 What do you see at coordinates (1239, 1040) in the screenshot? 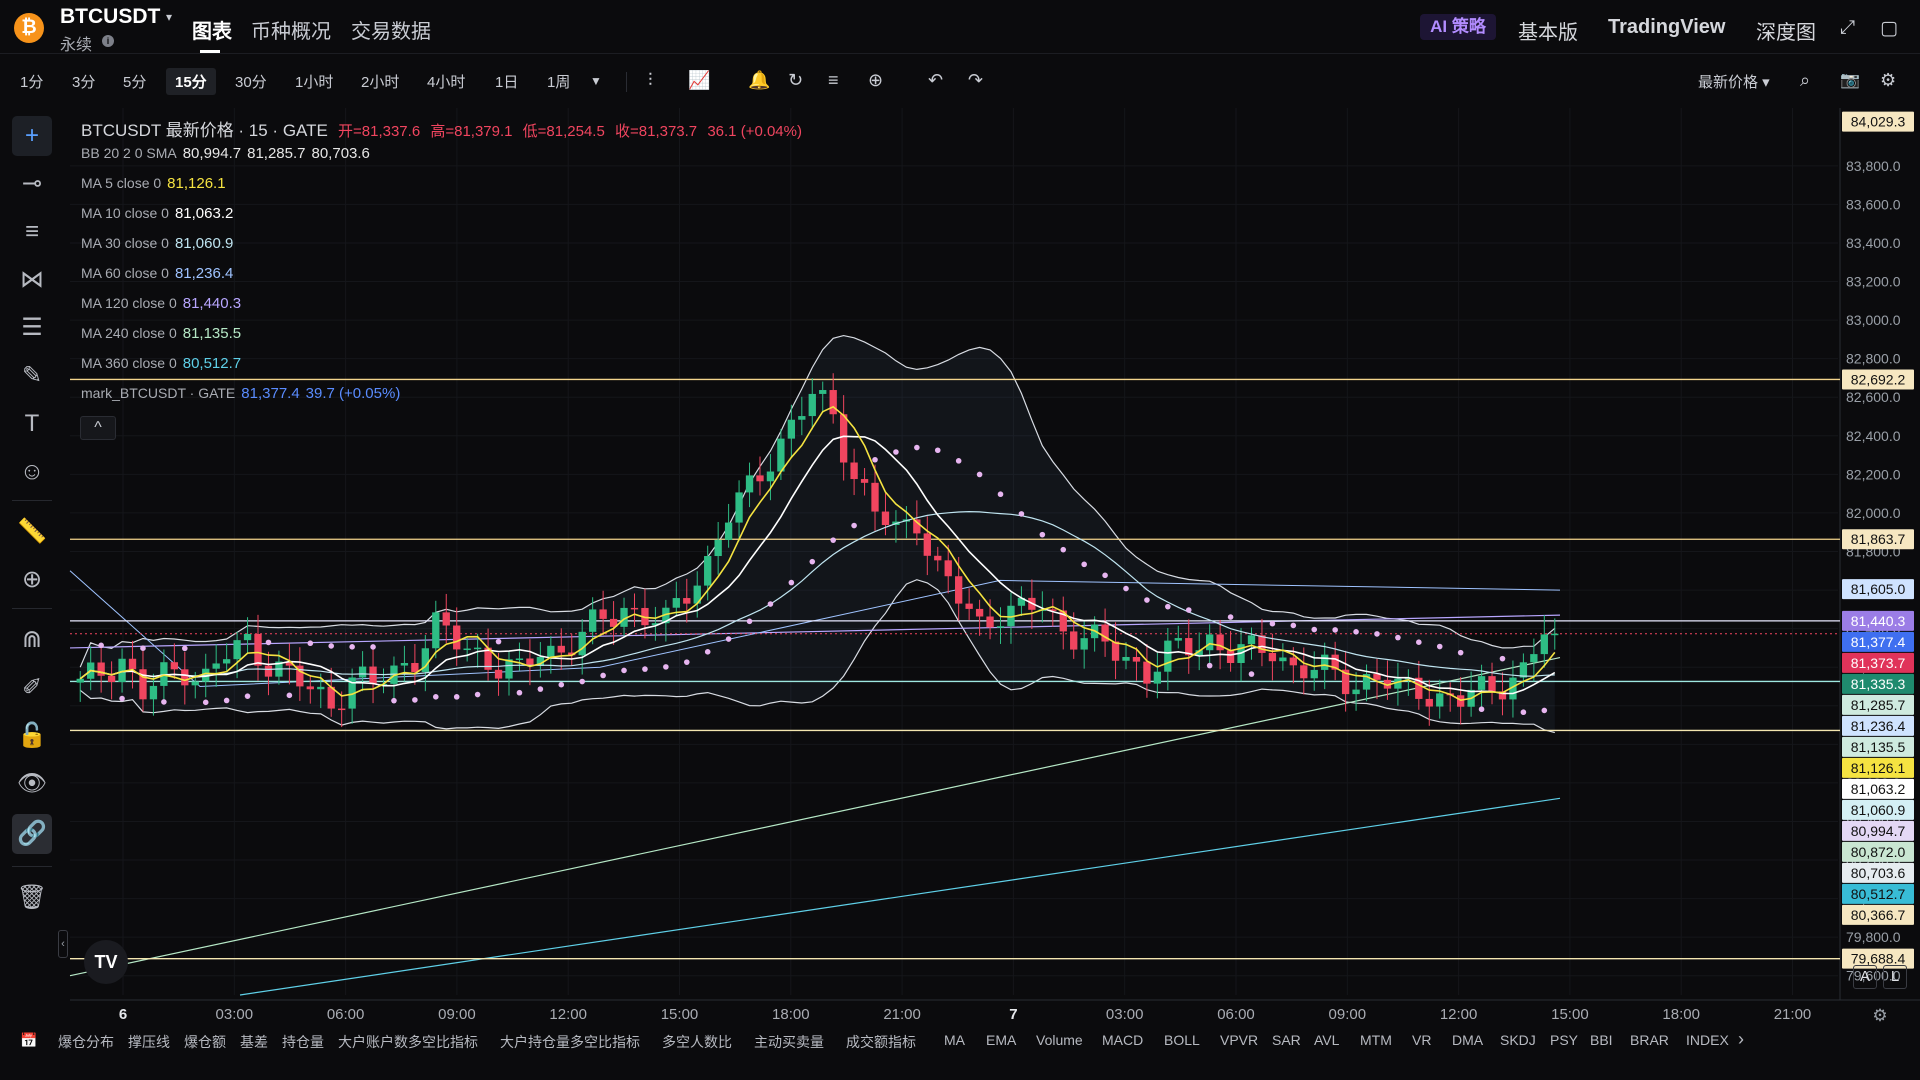
I see `indicator-item: VPVR` at bounding box center [1239, 1040].